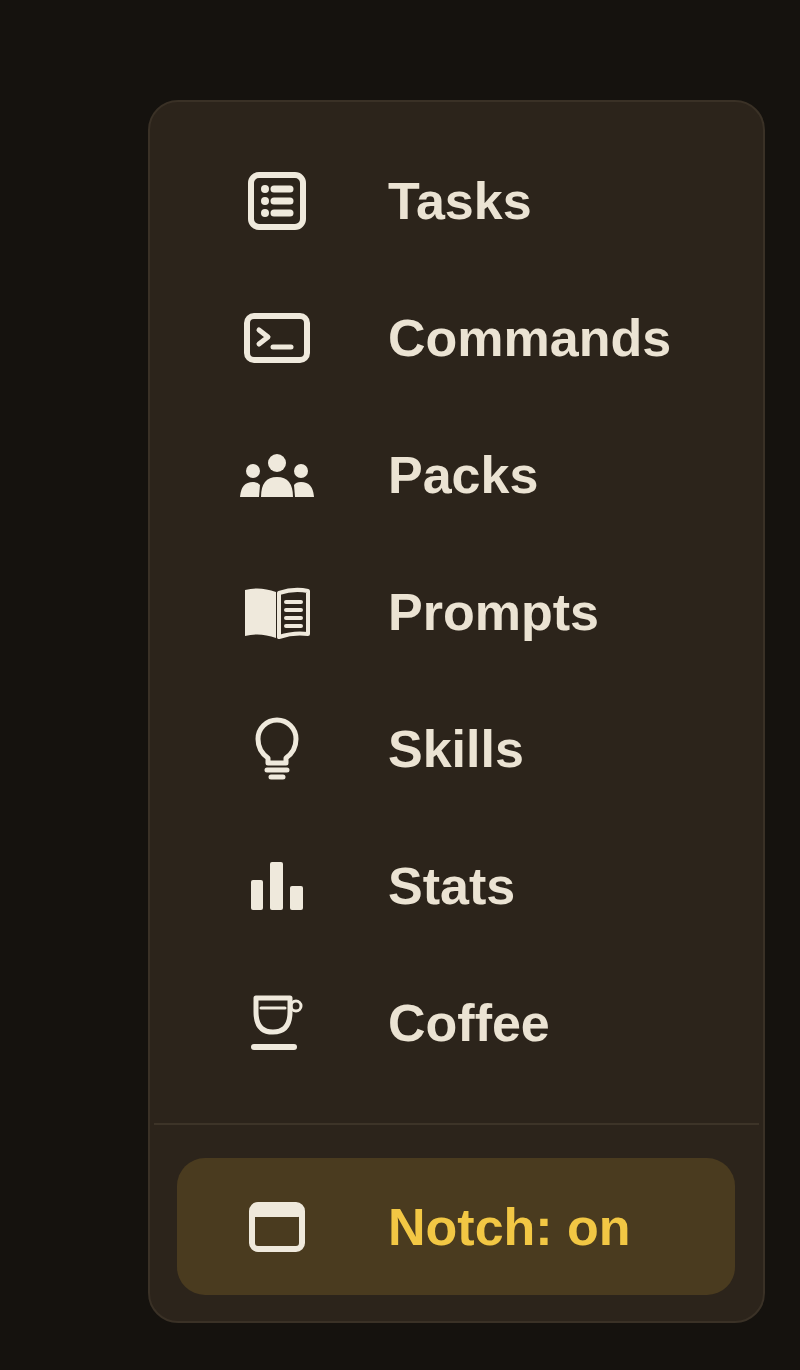 The height and width of the screenshot is (1370, 800). Describe the element at coordinates (456, 1226) in the screenshot. I see `notch-toggle: Notch: on` at that location.